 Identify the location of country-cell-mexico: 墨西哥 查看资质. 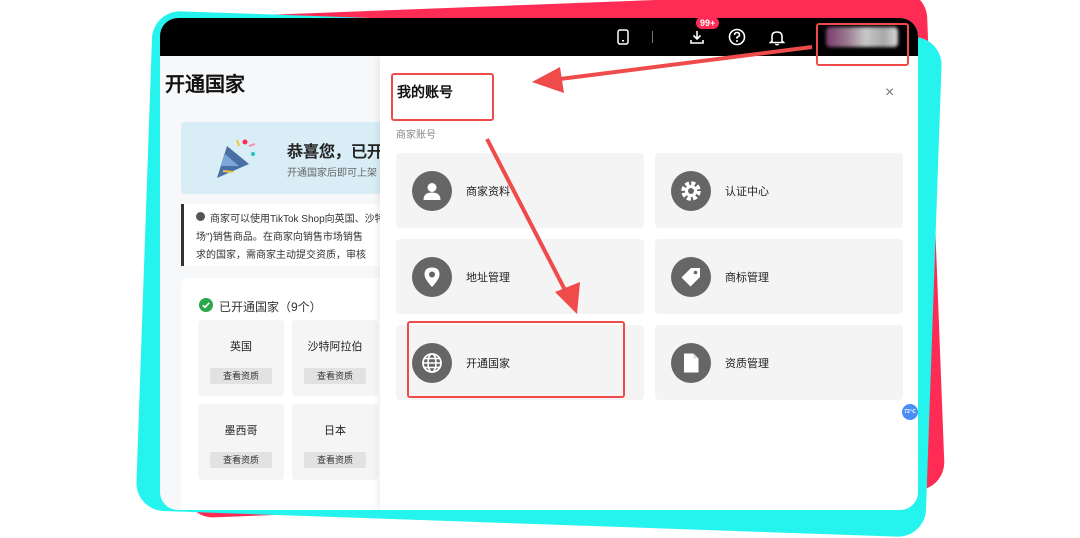
(241, 442).